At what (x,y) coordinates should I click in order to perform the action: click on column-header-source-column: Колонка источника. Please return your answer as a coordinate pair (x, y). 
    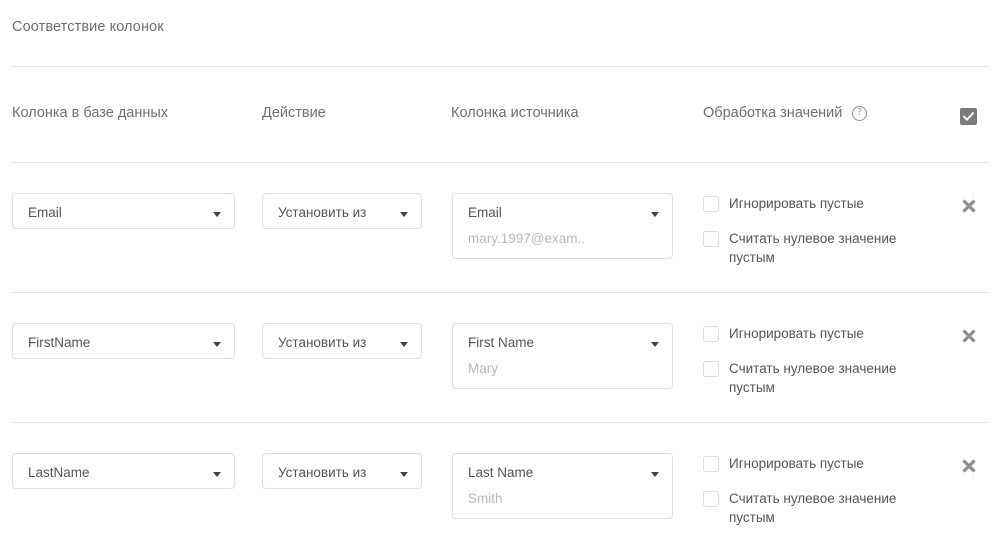
    Looking at the image, I should click on (515, 113).